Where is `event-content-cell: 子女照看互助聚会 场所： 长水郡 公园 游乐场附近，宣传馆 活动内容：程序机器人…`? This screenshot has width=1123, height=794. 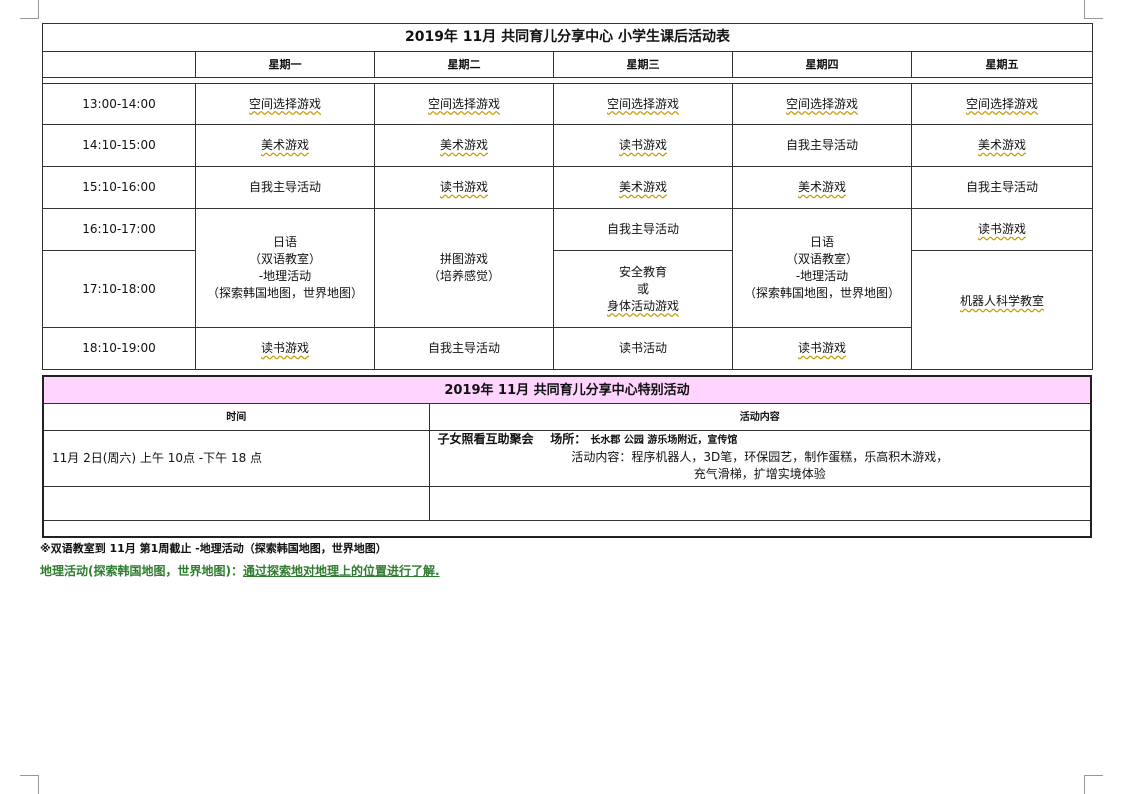 event-content-cell: 子女照看互助聚会 场所： 长水郡 公园 游乐场附近，宣传馆 活动内容：程序机器人… is located at coordinates (760, 458).